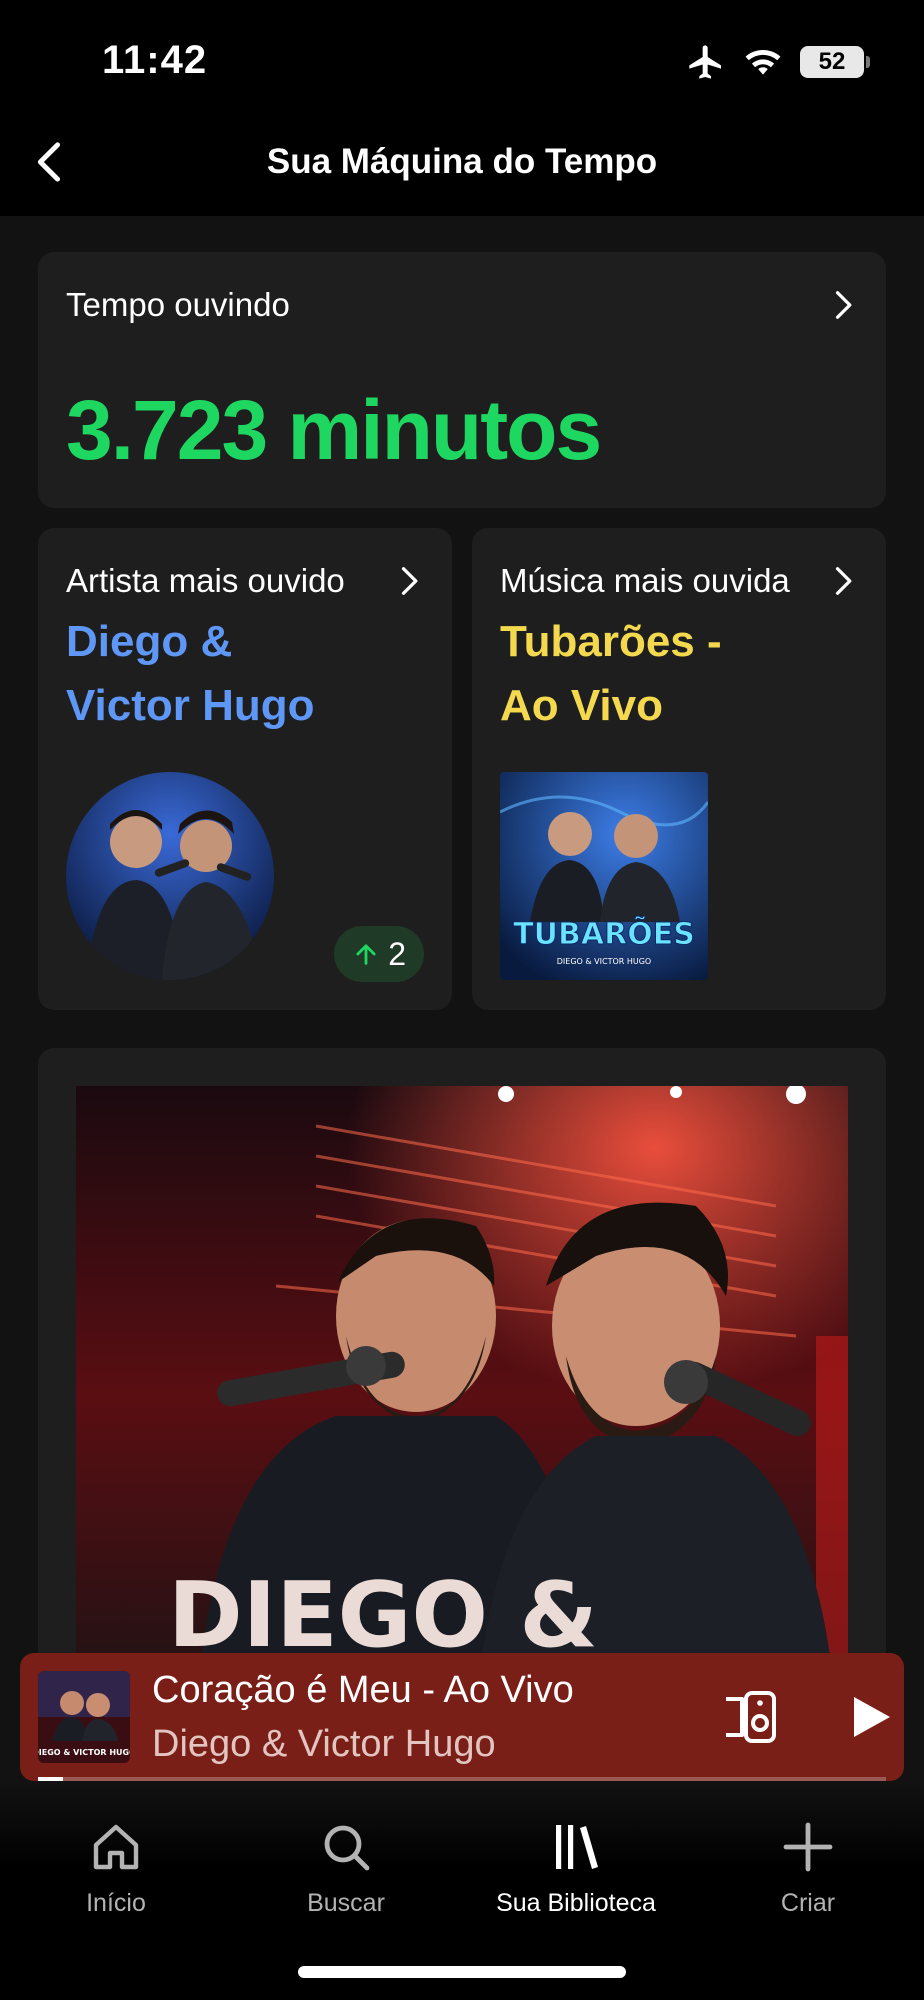 The image size is (924, 2000). Describe the element at coordinates (334, 430) in the screenshot. I see `listening-time-value: 3.723 minutos` at that location.